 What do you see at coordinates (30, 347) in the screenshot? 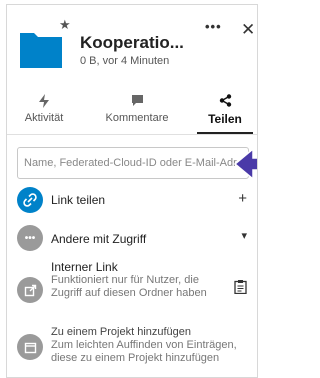
I see `project-icon` at bounding box center [30, 347].